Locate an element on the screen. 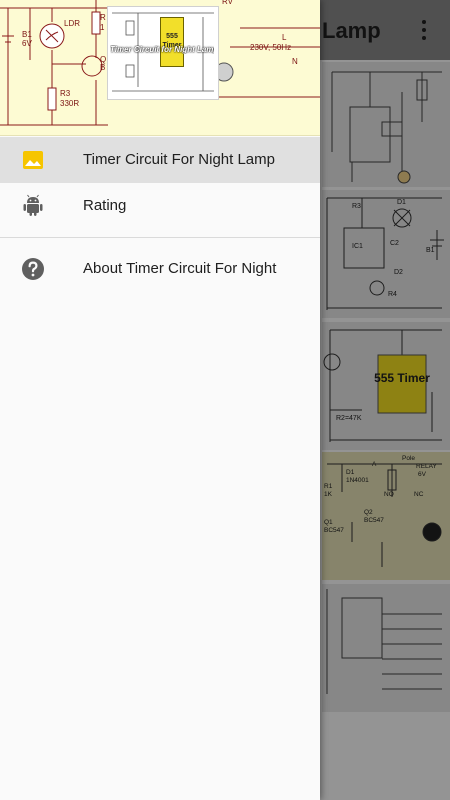 Image resolution: width=450 pixels, height=800 pixels. menu-item-label: Timer Circuit For Night Lamp is located at coordinates (179, 159).